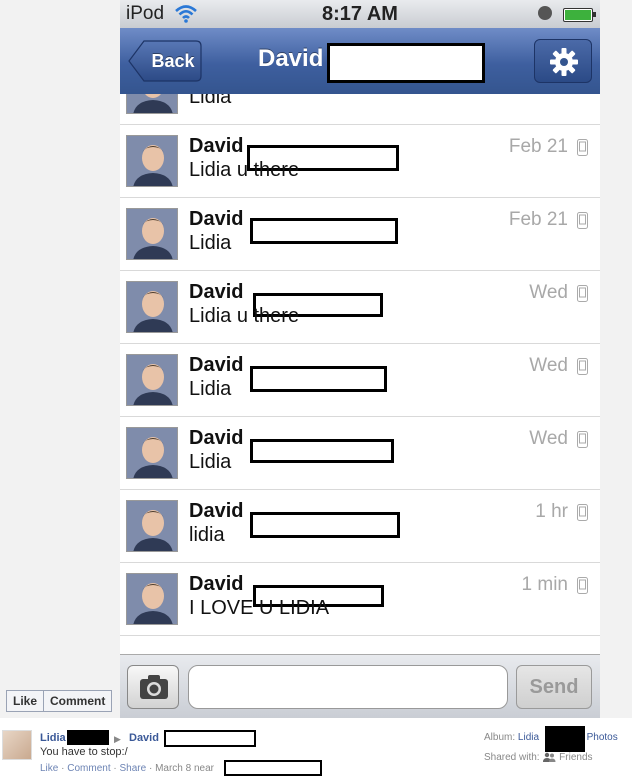  I want to click on message-text: lidia, so click(207, 535).